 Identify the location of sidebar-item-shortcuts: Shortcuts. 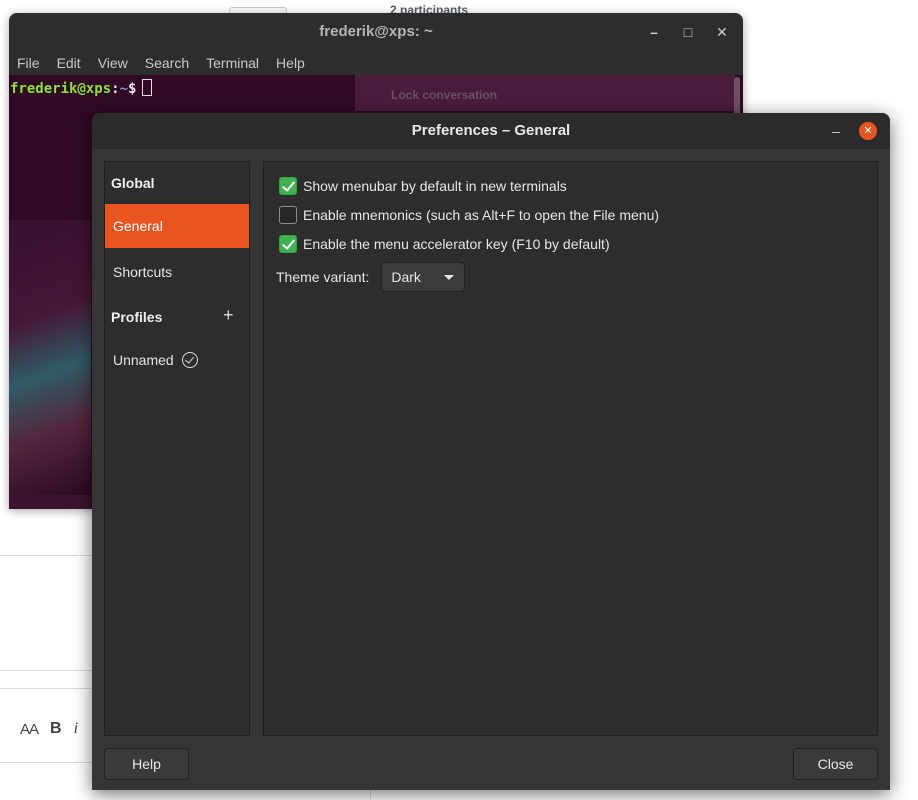
(177, 272).